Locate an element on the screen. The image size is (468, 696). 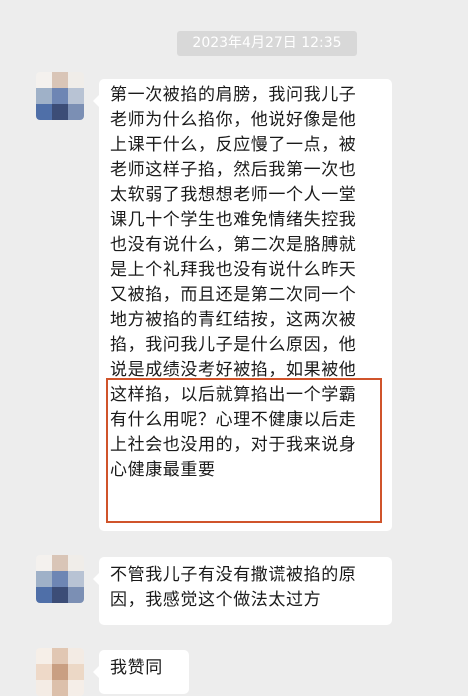
message-line: 我赞同 is located at coordinates (136, 668).